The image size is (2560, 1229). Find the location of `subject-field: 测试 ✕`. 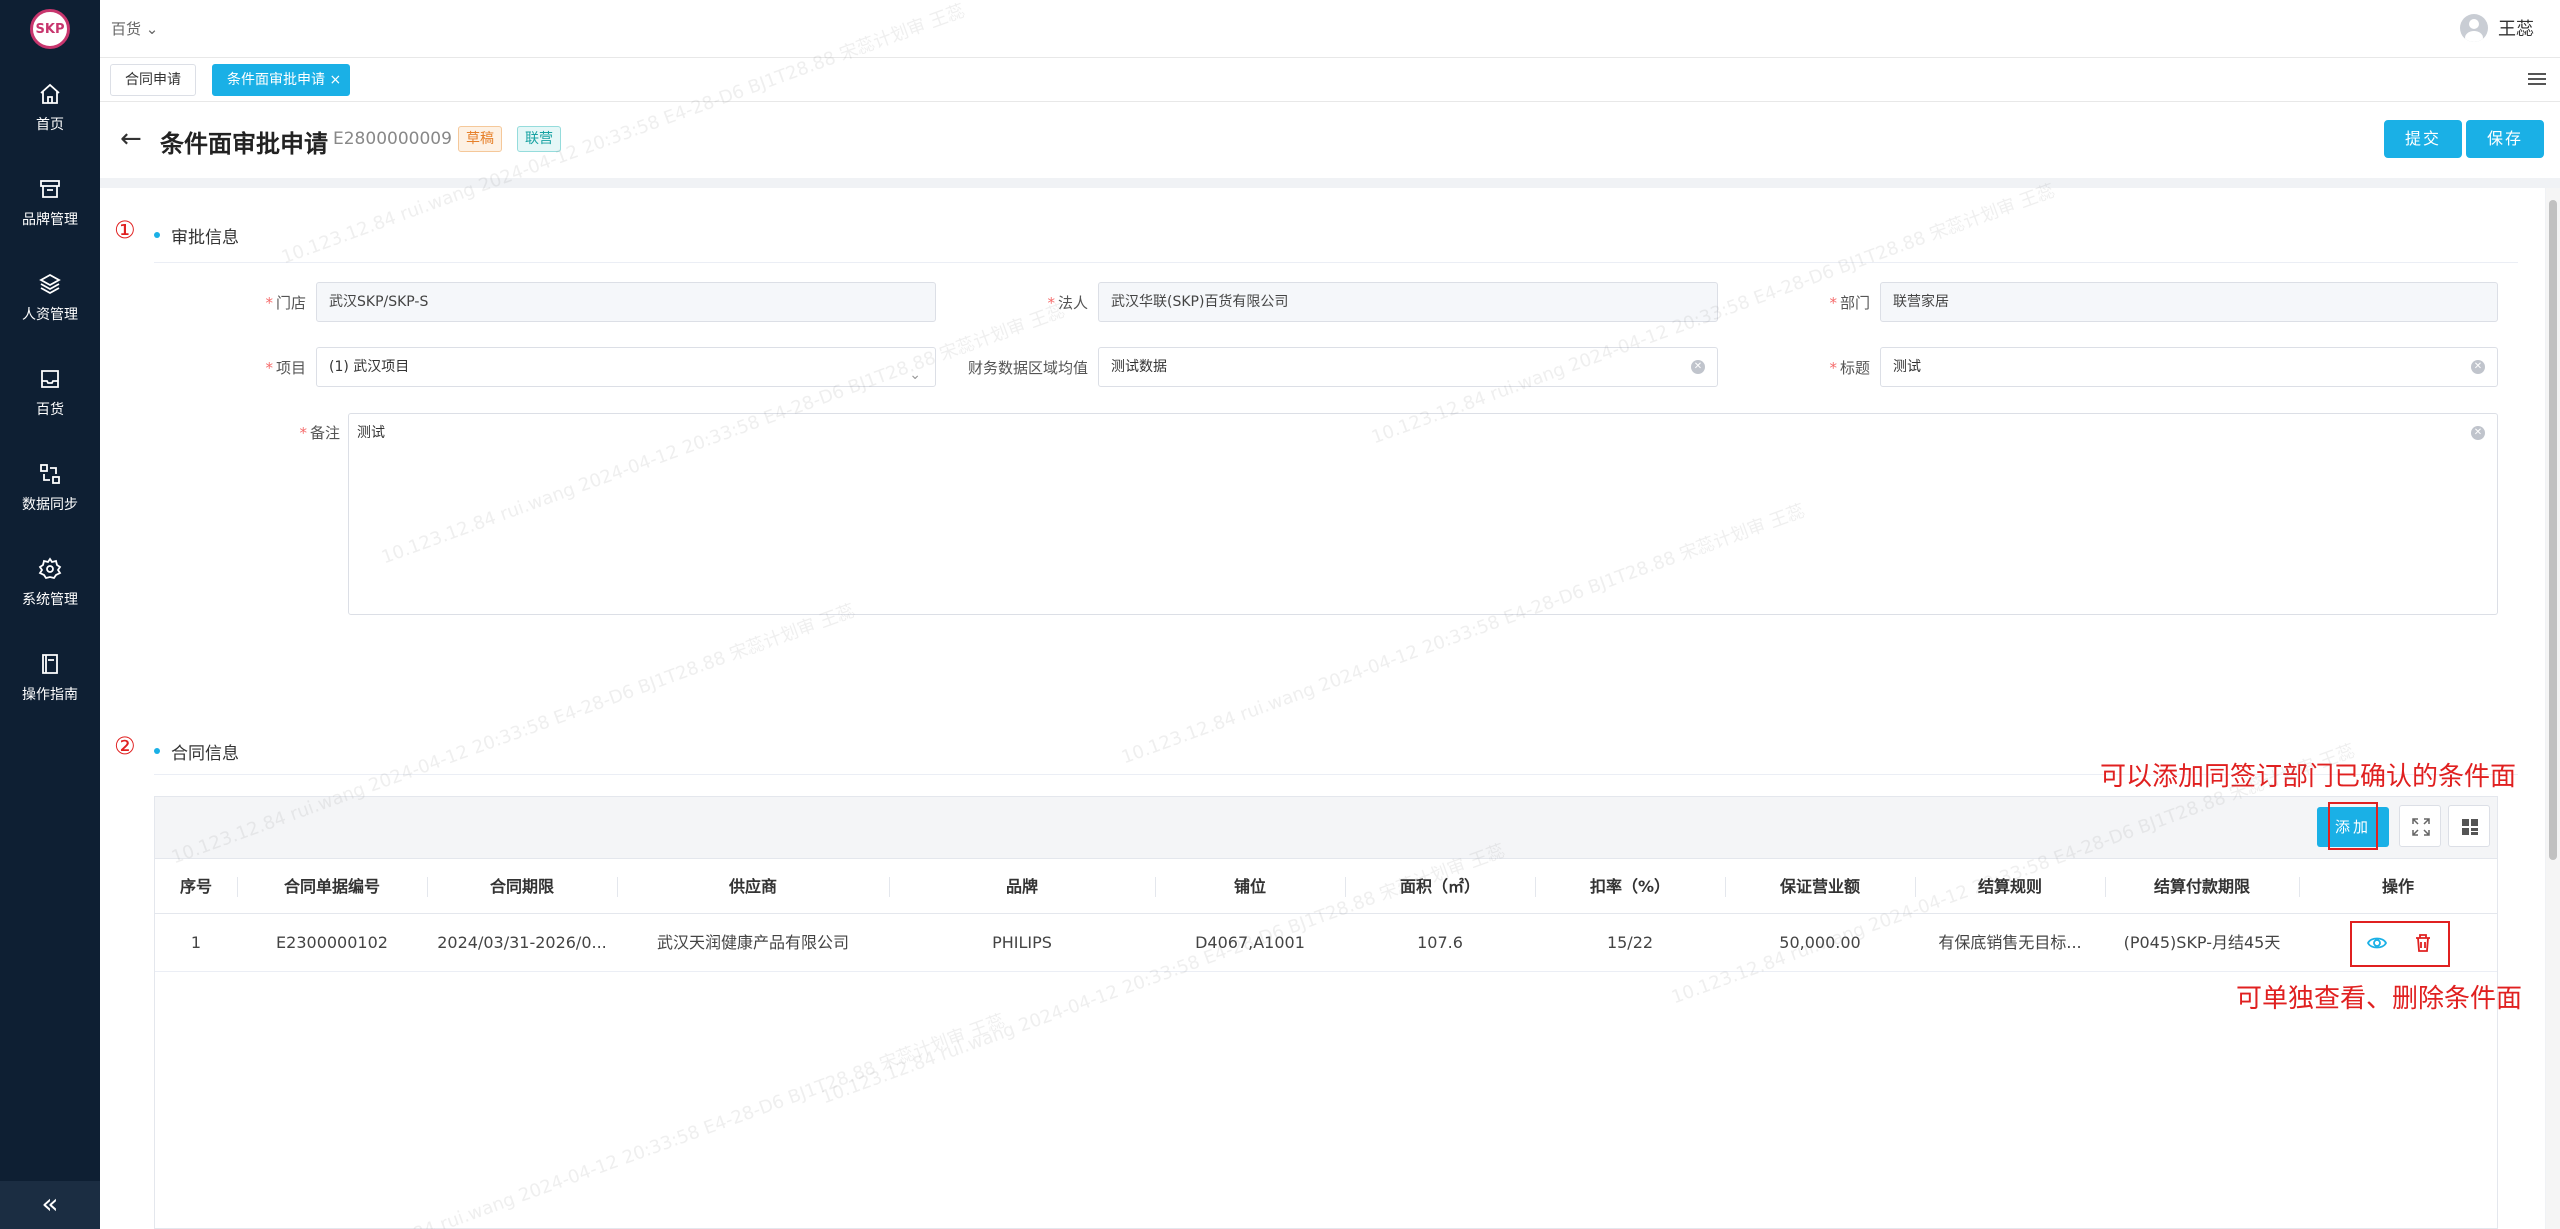

subject-field: 测试 ✕ is located at coordinates (2189, 367).